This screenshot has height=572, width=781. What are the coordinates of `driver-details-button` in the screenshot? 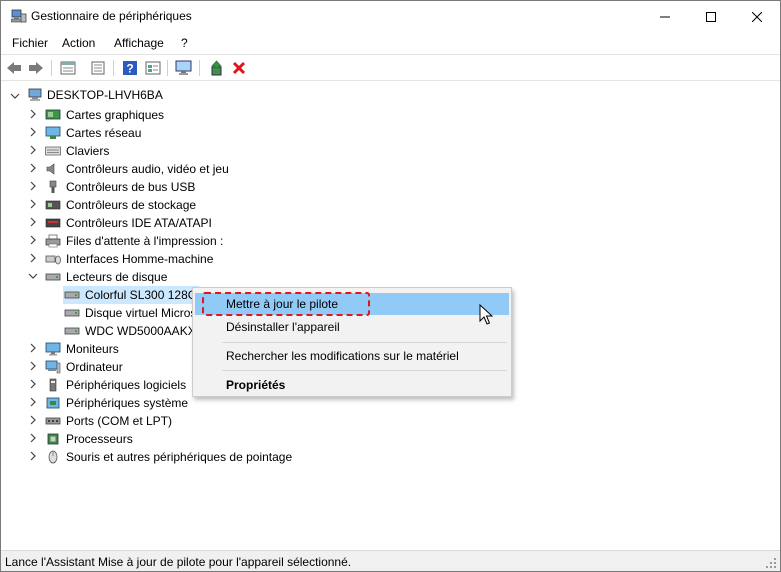 It's located at (98, 68).